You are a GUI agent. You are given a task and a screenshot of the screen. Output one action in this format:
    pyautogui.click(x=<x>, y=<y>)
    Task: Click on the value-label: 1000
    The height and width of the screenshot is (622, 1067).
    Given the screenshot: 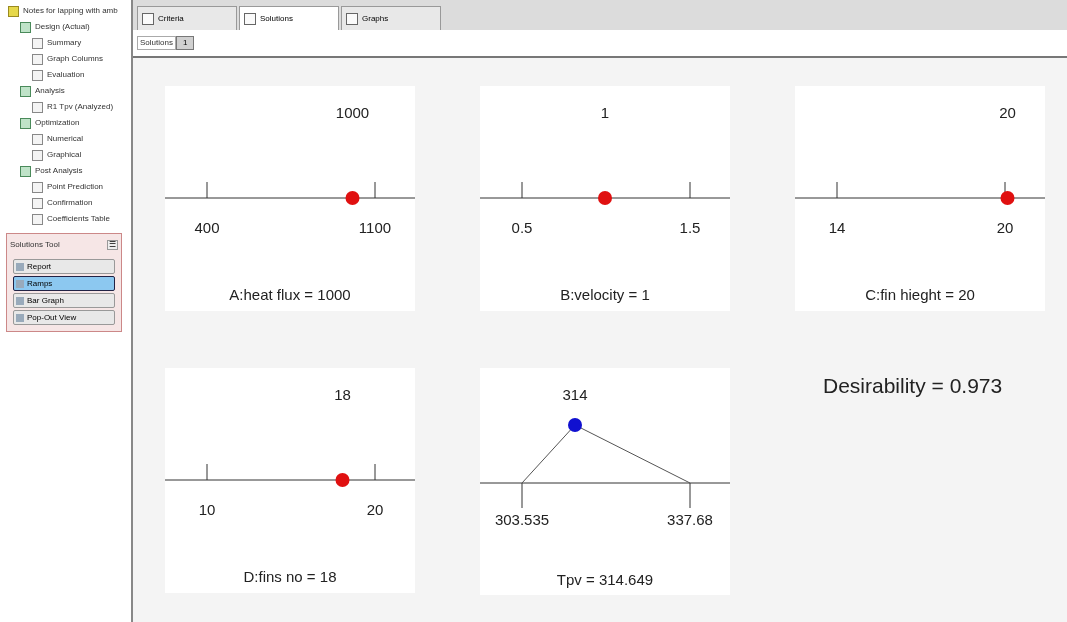 What is the action you would take?
    pyautogui.click(x=352, y=112)
    